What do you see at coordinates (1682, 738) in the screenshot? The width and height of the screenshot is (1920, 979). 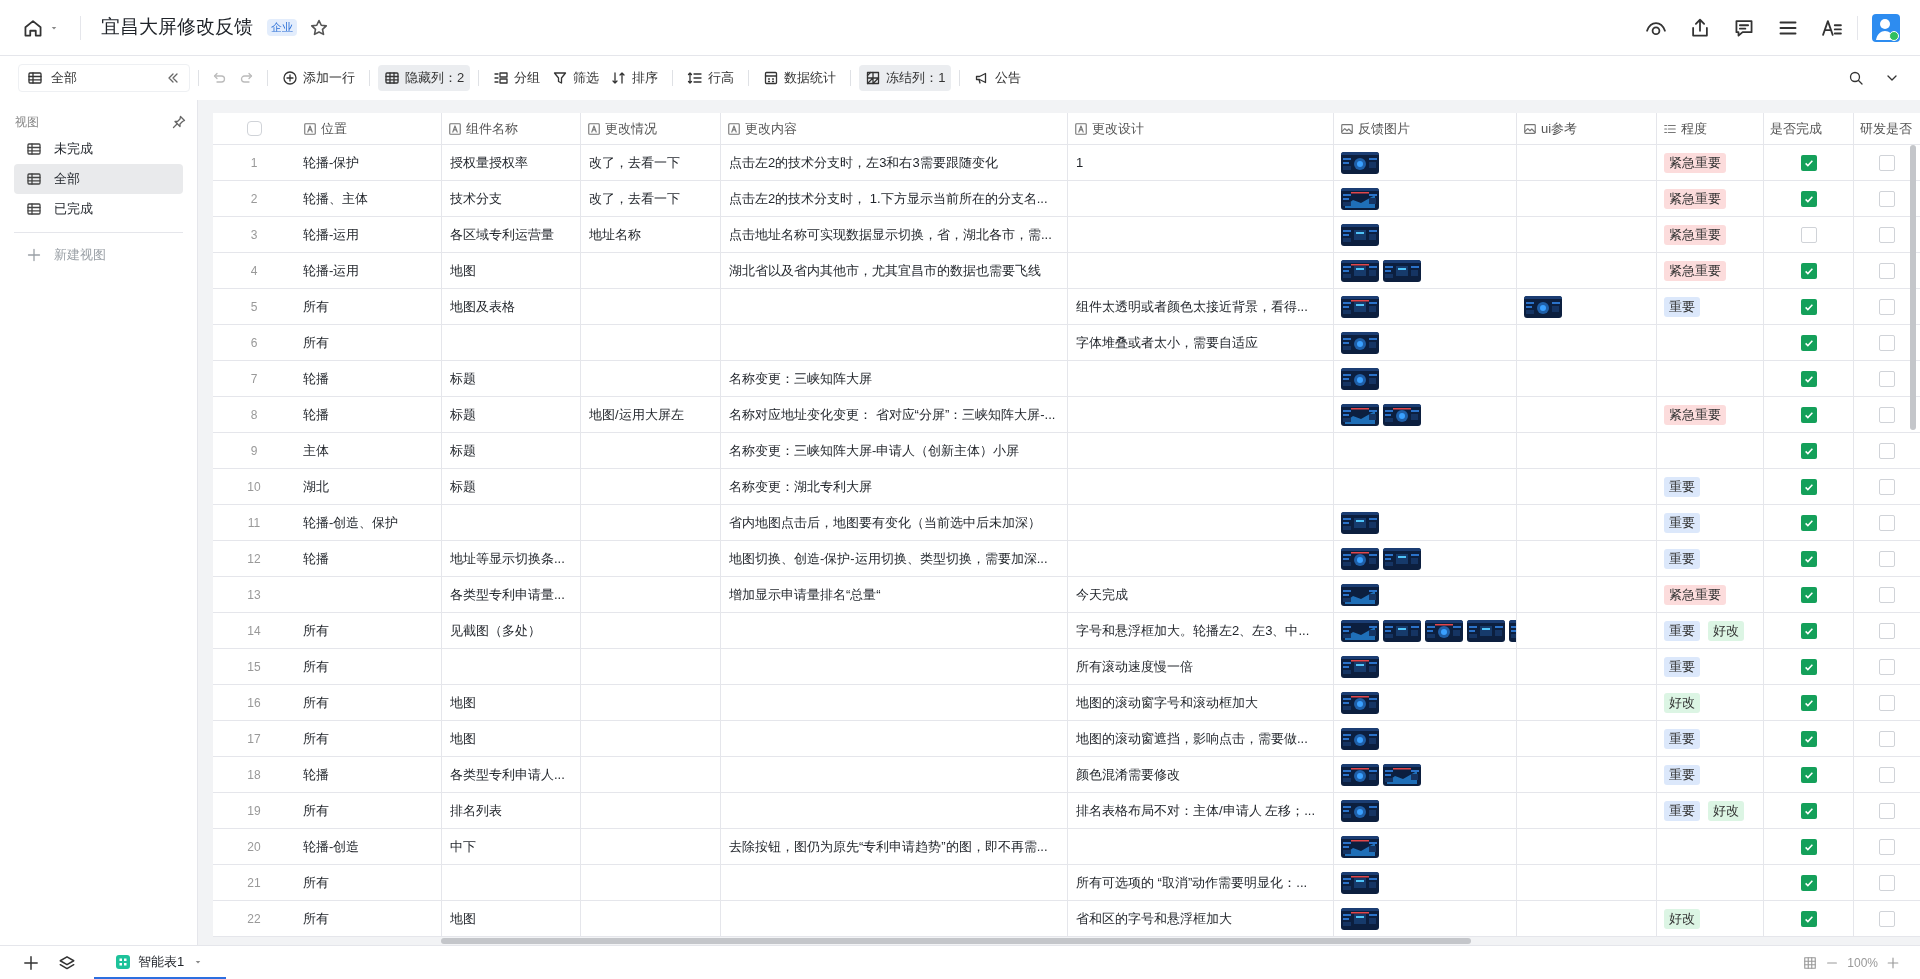 I see `priority-tag: 重要` at bounding box center [1682, 738].